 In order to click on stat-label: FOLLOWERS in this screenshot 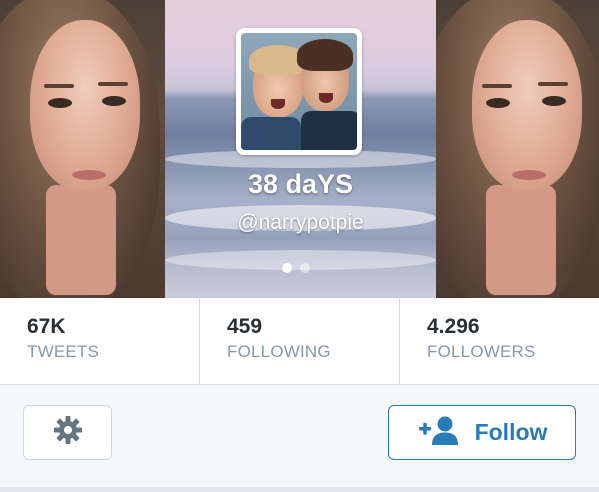, I will do `click(481, 351)`.